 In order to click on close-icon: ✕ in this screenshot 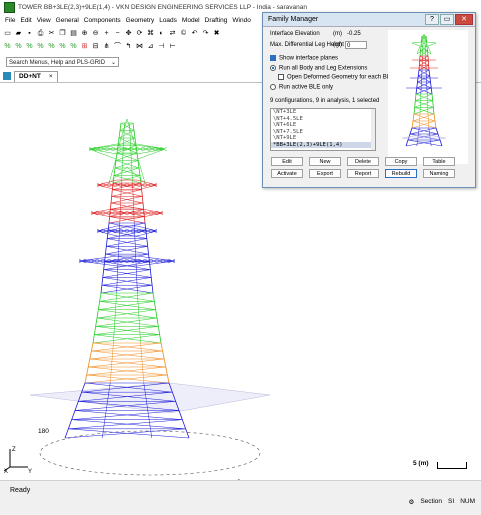, I will do `click(464, 19)`.